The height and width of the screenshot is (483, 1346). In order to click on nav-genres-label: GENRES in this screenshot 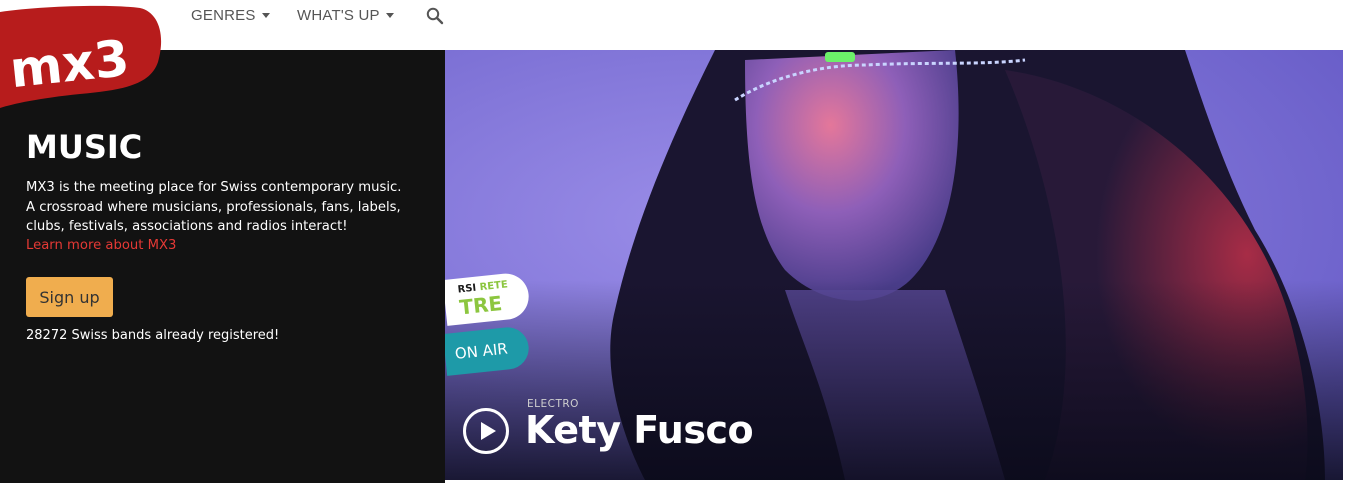, I will do `click(223, 15)`.